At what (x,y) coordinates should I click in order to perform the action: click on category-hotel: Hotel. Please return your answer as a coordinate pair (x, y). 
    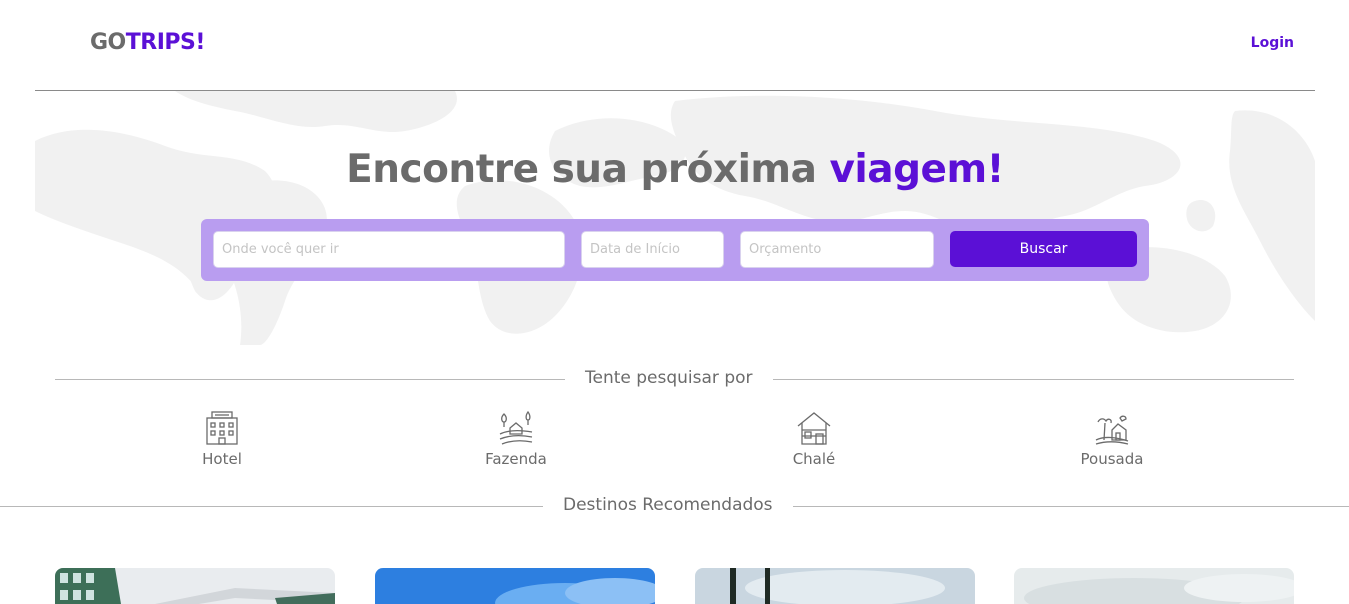
    Looking at the image, I should click on (222, 439).